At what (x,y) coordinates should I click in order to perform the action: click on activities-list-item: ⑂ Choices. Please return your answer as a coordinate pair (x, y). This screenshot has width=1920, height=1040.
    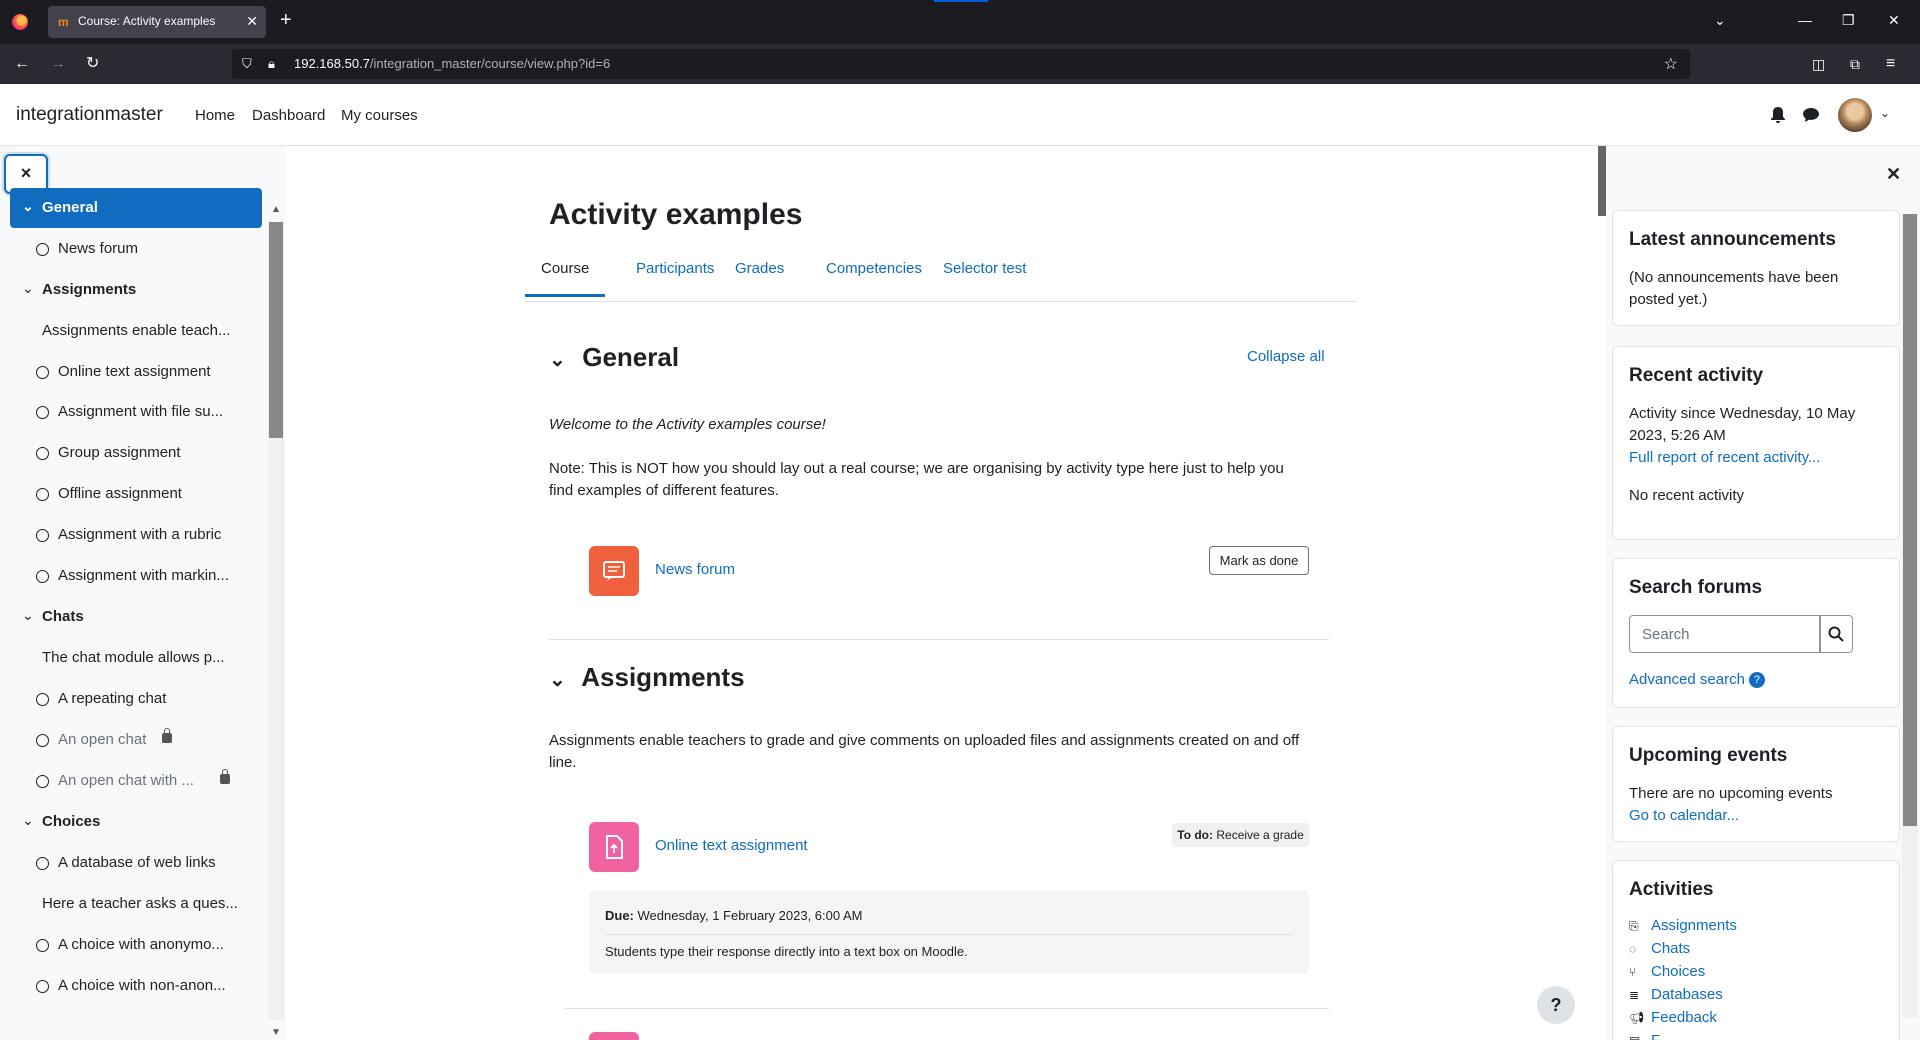
    Looking at the image, I should click on (1667, 971).